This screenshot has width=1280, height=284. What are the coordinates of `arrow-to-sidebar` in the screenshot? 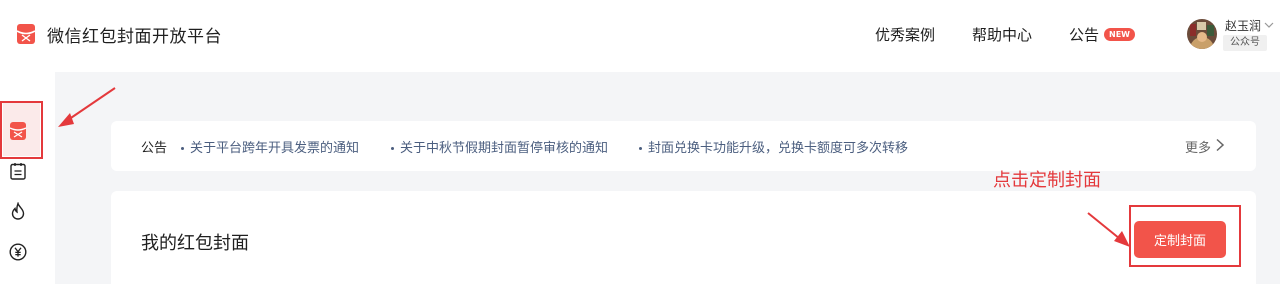 It's located at (87, 107).